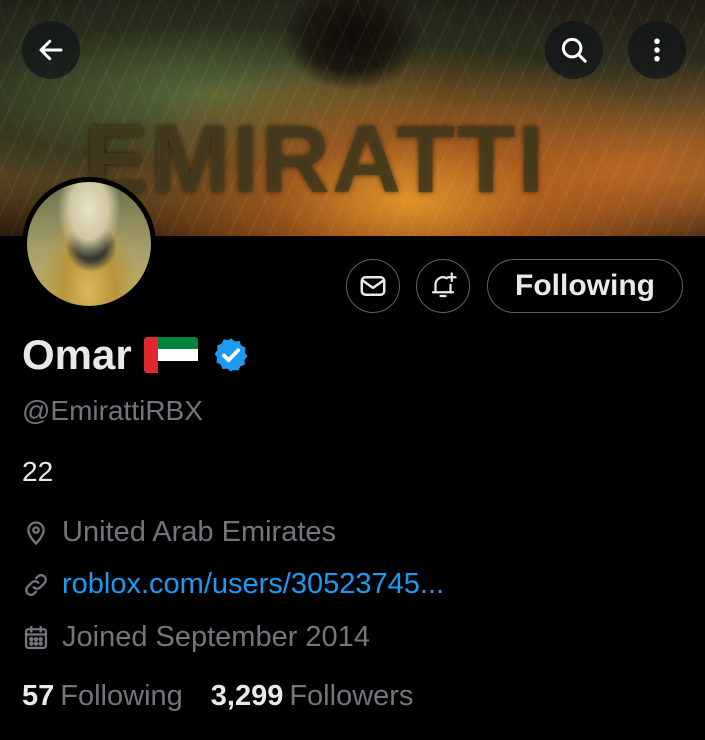  I want to click on followers-label: Followers, so click(351, 696).